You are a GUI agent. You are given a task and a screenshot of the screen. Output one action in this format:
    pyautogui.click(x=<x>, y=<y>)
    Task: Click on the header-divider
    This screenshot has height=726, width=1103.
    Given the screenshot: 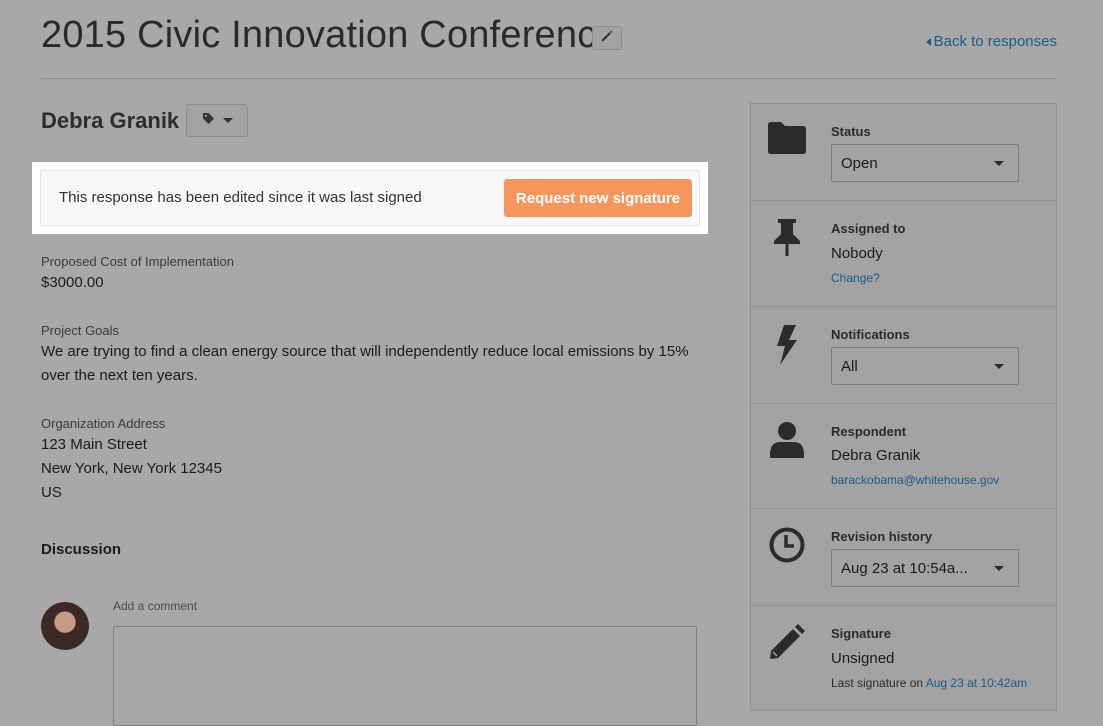 What is the action you would take?
    pyautogui.click(x=549, y=78)
    